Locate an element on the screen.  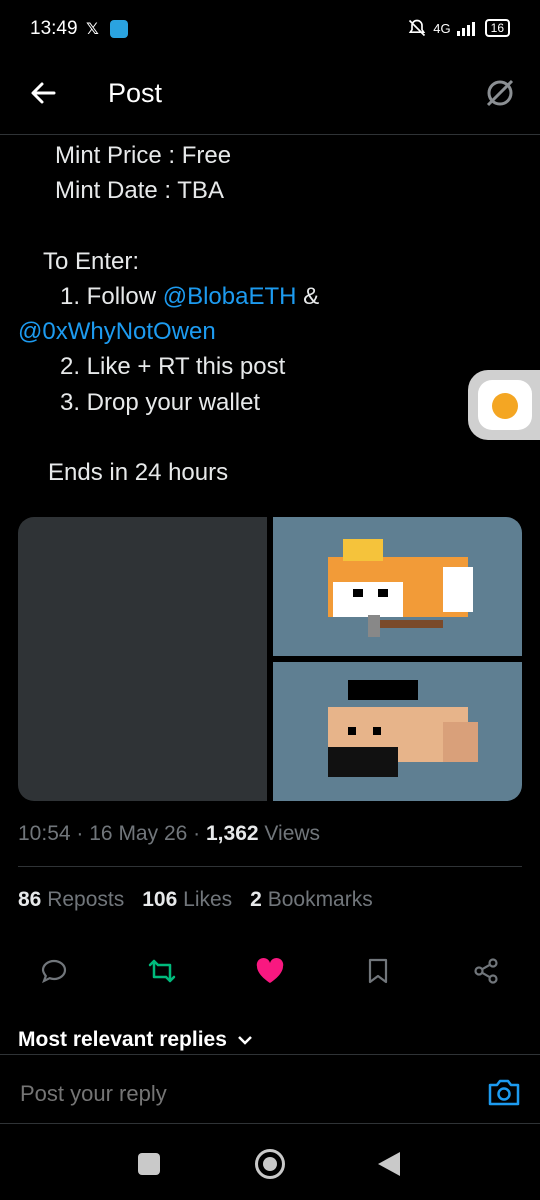
replies-sort-dropdown: Most relevant replies is located at coordinates (135, 1040).